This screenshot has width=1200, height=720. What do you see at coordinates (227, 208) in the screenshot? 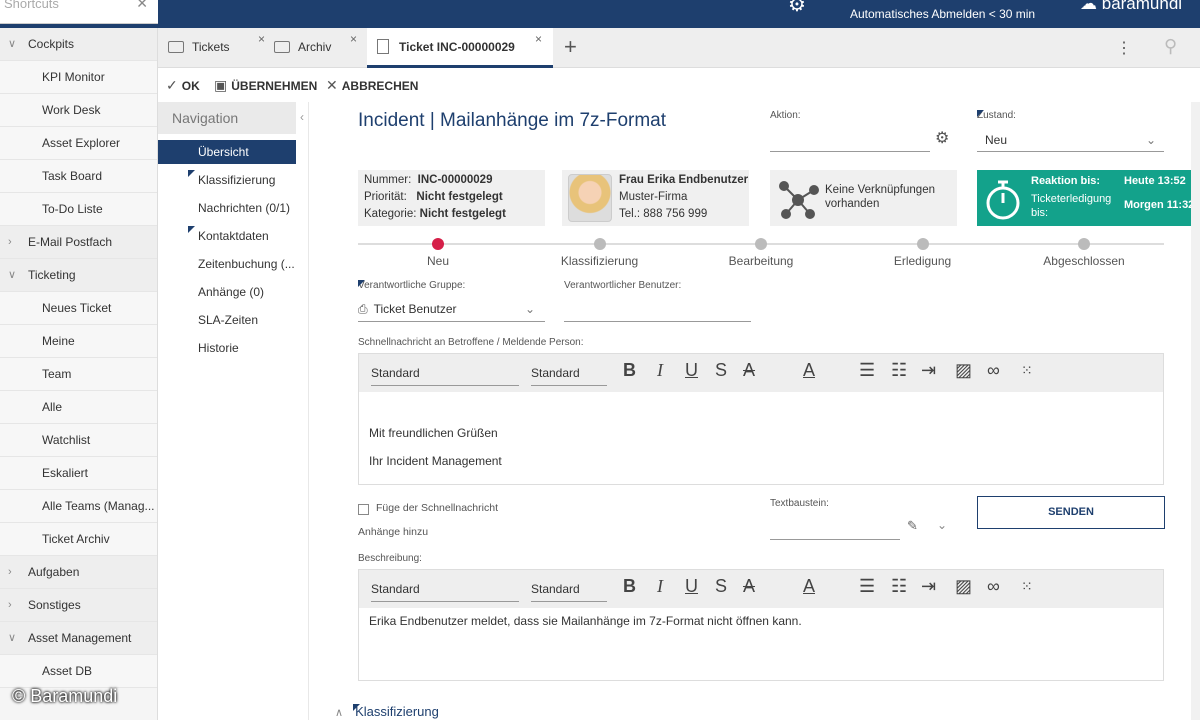
I see `nav-item: Nachrichten (0/1)` at bounding box center [227, 208].